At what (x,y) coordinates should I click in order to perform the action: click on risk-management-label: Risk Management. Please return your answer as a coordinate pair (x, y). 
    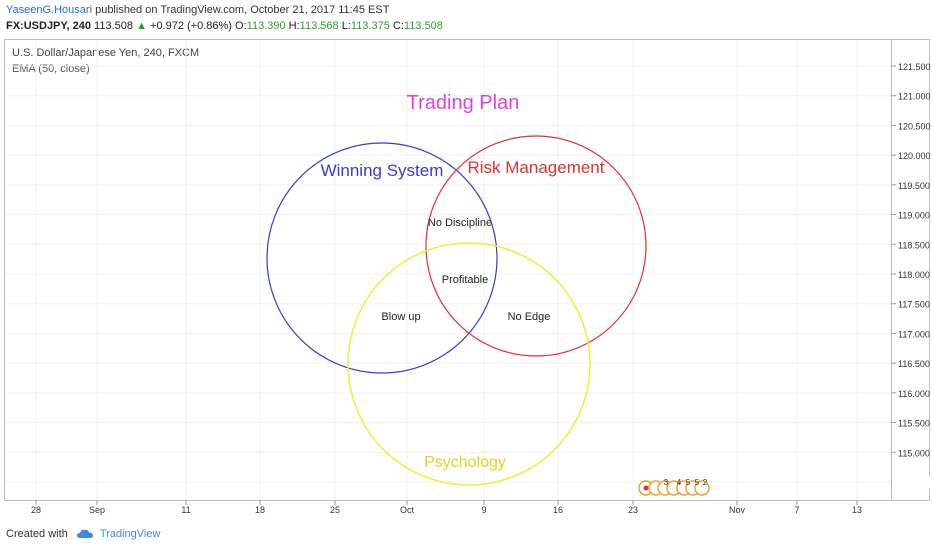
    Looking at the image, I should click on (535, 167).